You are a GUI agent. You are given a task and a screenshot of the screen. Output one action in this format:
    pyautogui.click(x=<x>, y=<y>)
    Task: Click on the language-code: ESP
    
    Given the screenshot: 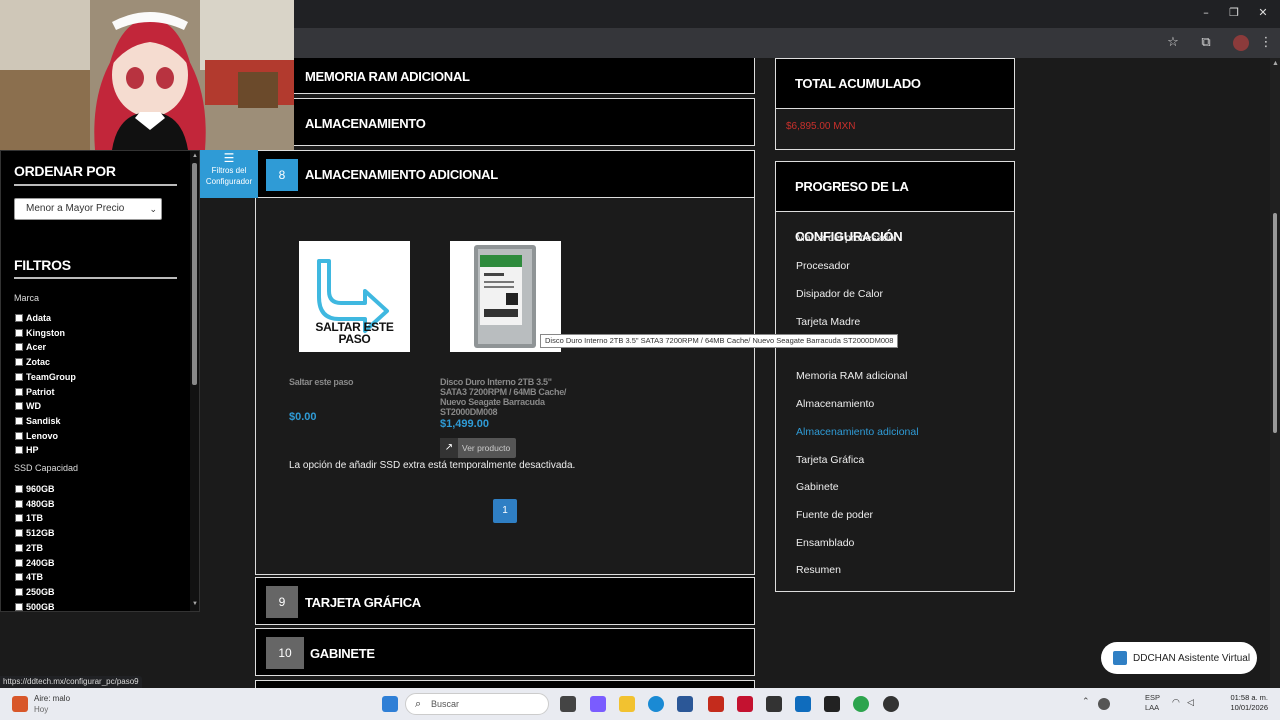 What is the action you would take?
    pyautogui.click(x=1152, y=697)
    